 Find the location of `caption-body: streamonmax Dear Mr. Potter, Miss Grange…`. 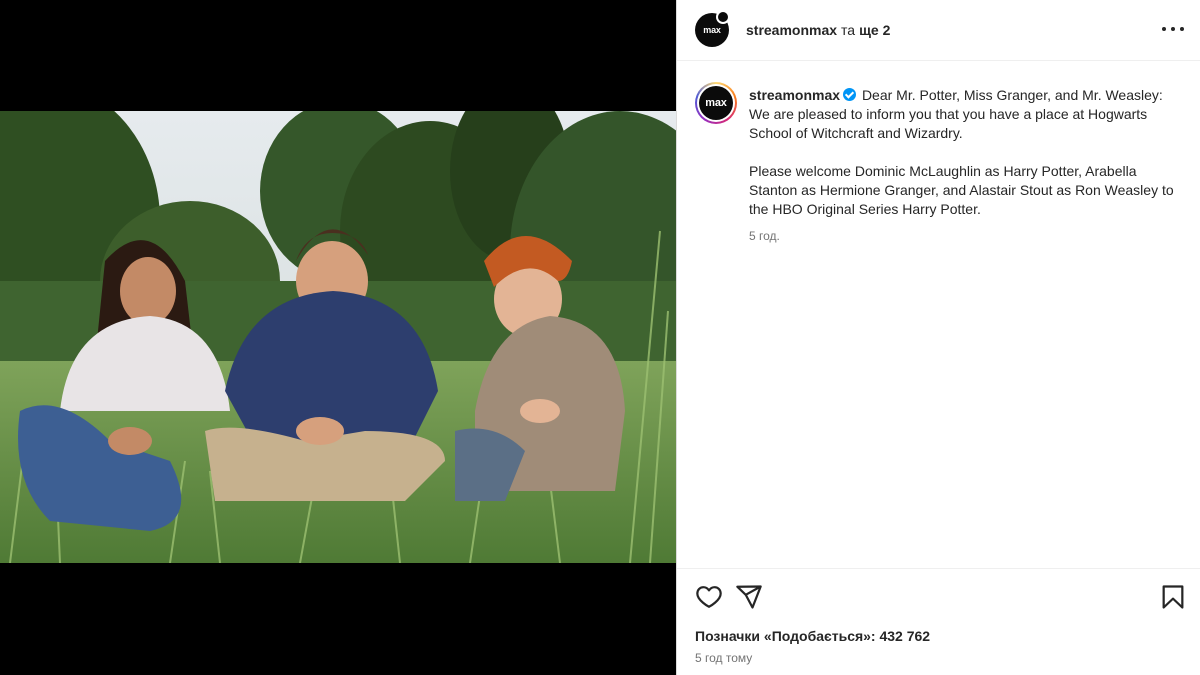

caption-body: streamonmax Dear Mr. Potter, Miss Grange… is located at coordinates (964, 164).